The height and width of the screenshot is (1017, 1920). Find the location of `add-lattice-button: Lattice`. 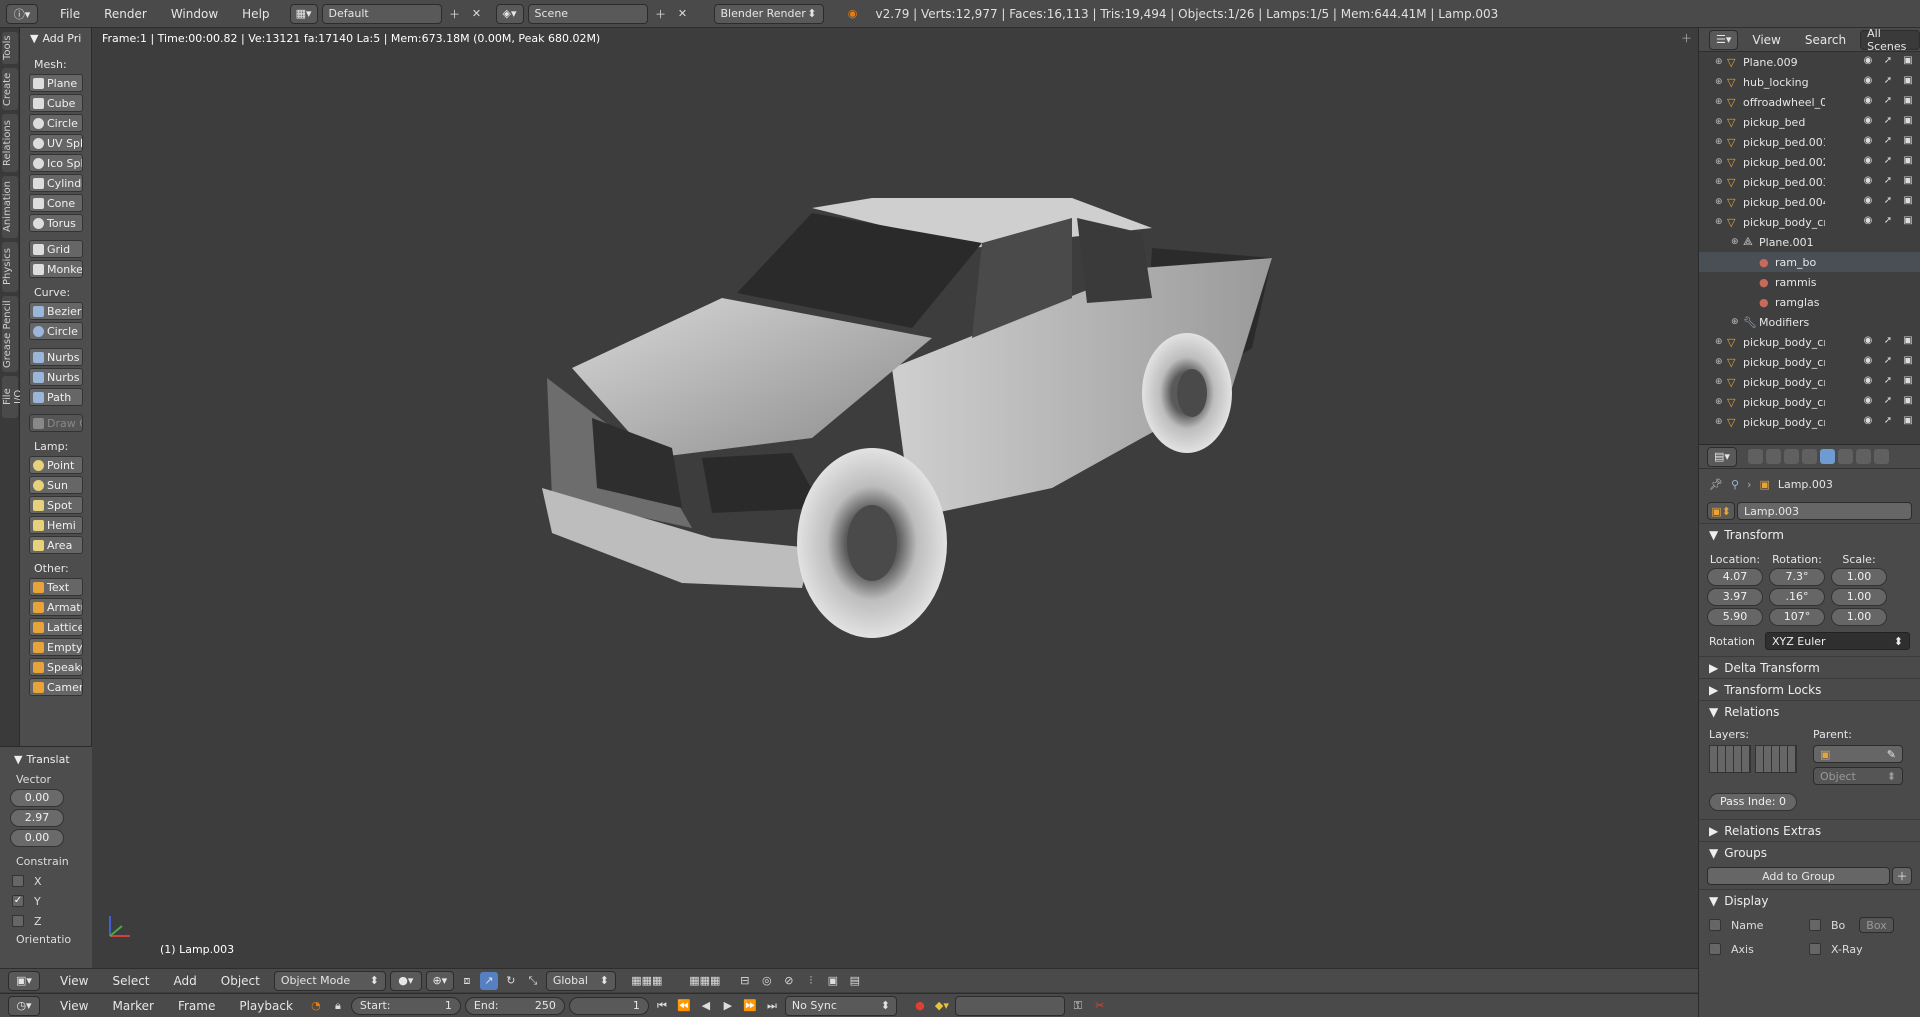

add-lattice-button: Lattice is located at coordinates (56, 627).